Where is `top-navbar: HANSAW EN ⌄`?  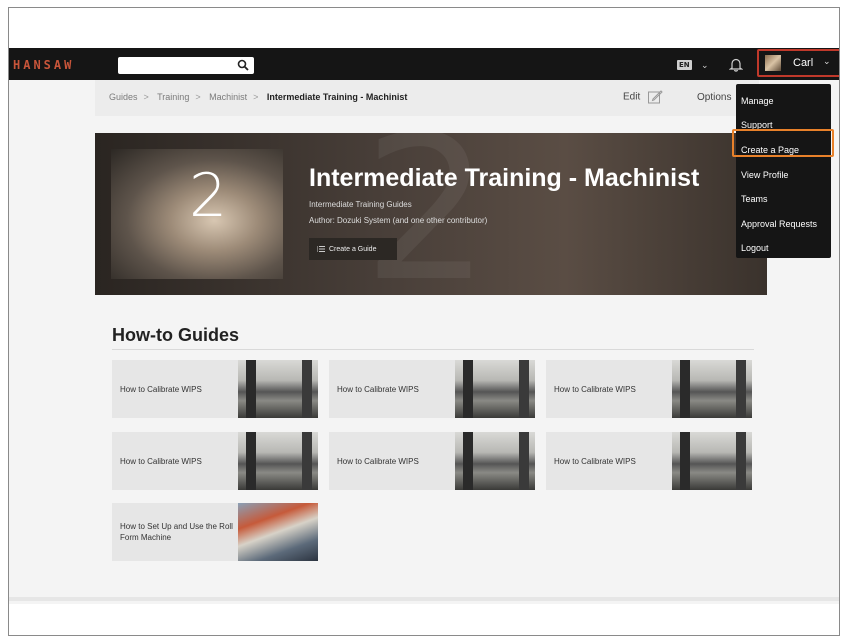 top-navbar: HANSAW EN ⌄ is located at coordinates (424, 64).